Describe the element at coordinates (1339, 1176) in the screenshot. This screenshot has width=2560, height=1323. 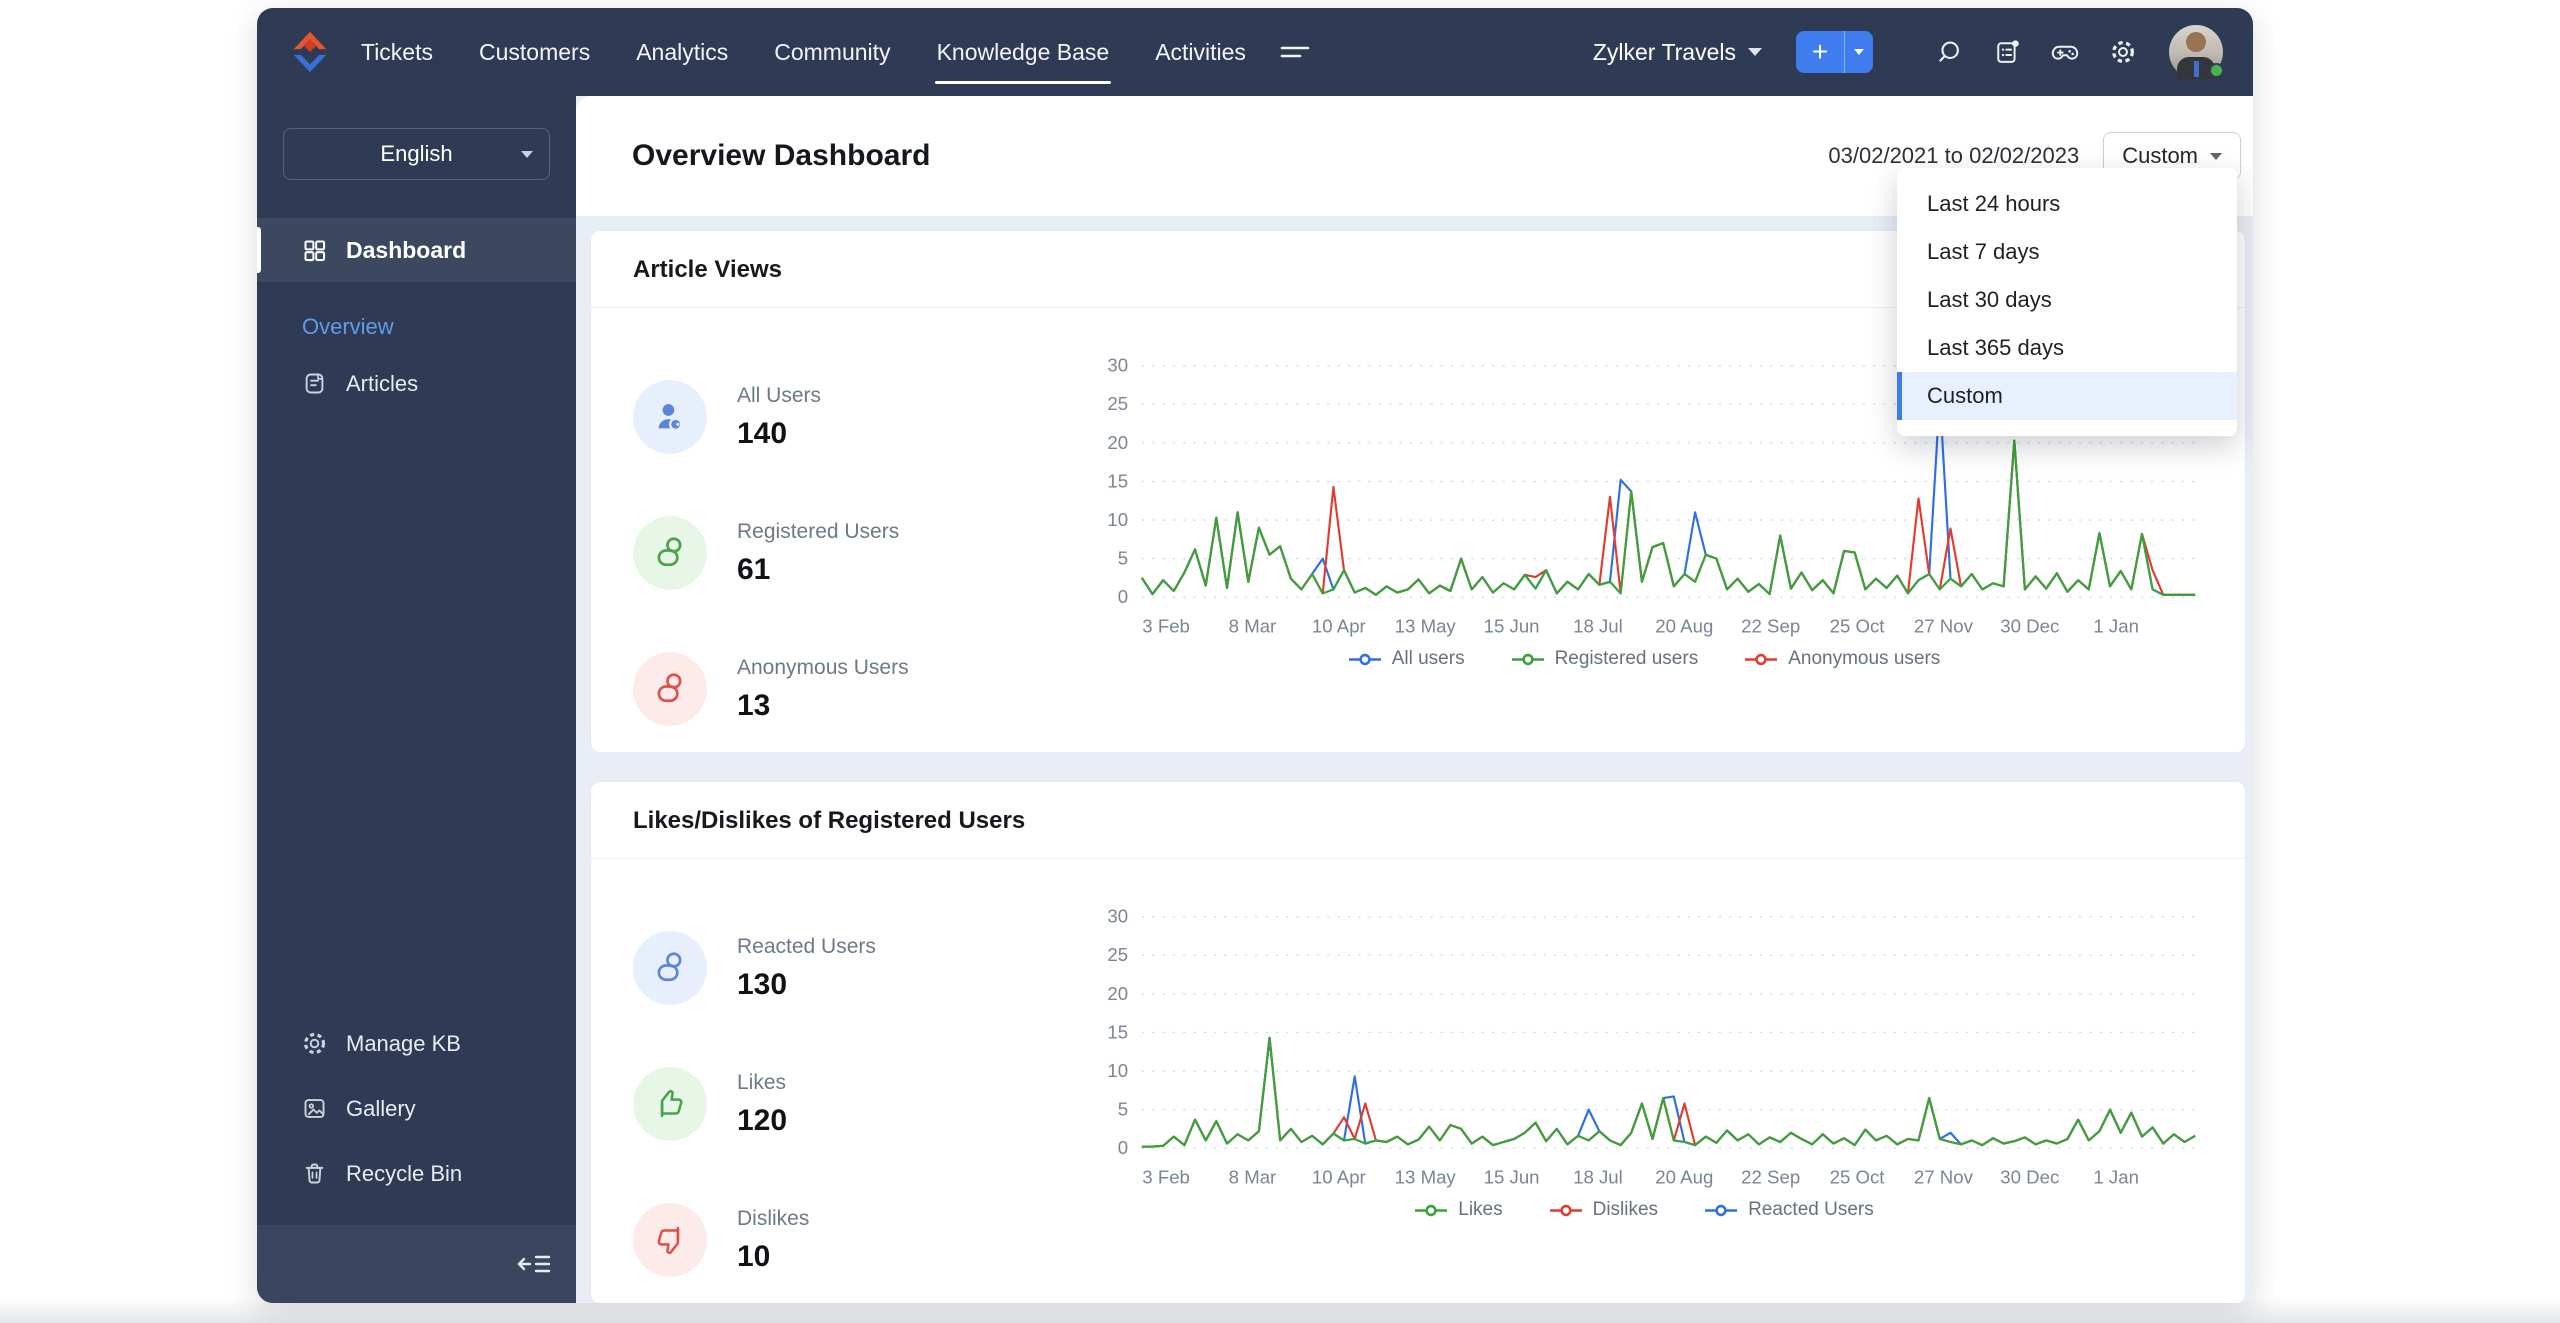
I see `svg-text: 10 Apr` at that location.